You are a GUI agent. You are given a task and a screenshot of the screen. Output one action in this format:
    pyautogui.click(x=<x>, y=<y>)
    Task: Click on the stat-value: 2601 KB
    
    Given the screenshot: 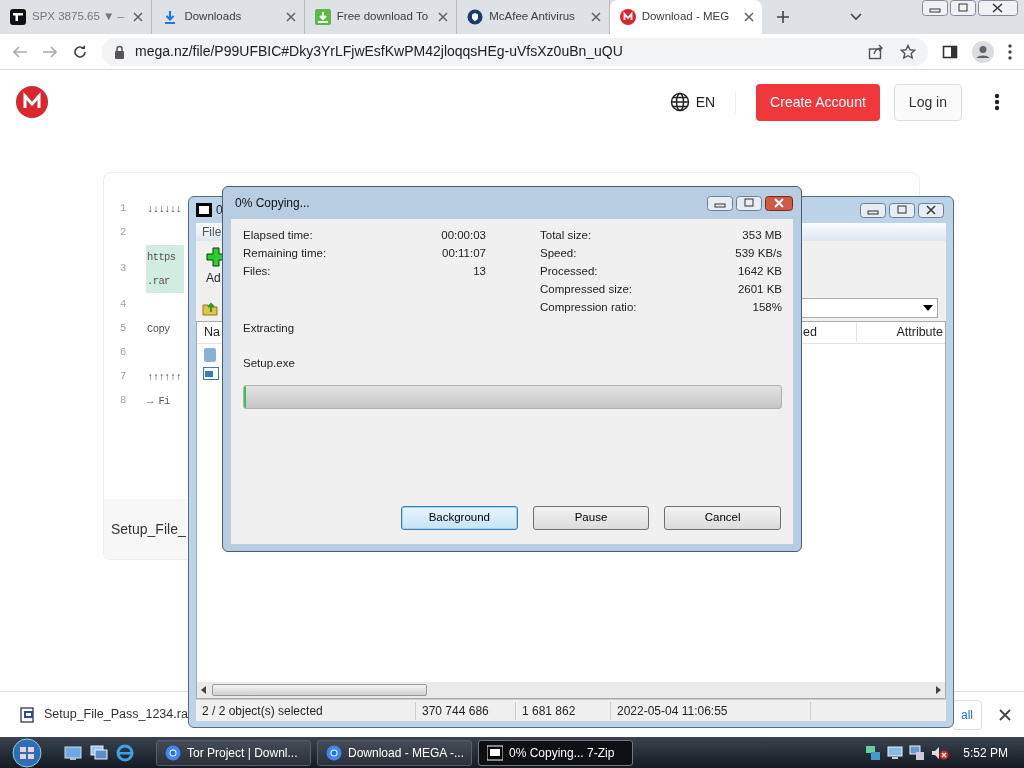 What is the action you would take?
    pyautogui.click(x=759, y=290)
    